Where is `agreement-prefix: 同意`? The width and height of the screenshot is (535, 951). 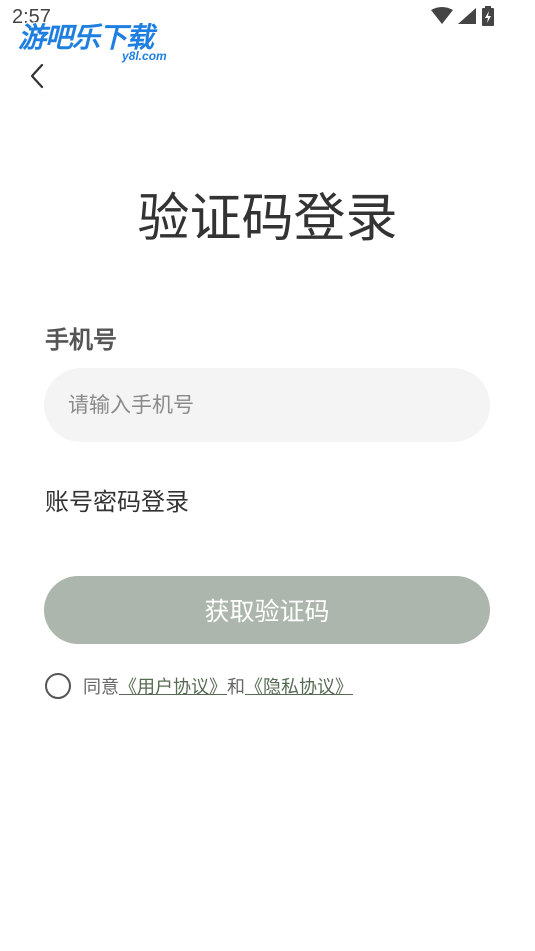 agreement-prefix: 同意 is located at coordinates (101, 687).